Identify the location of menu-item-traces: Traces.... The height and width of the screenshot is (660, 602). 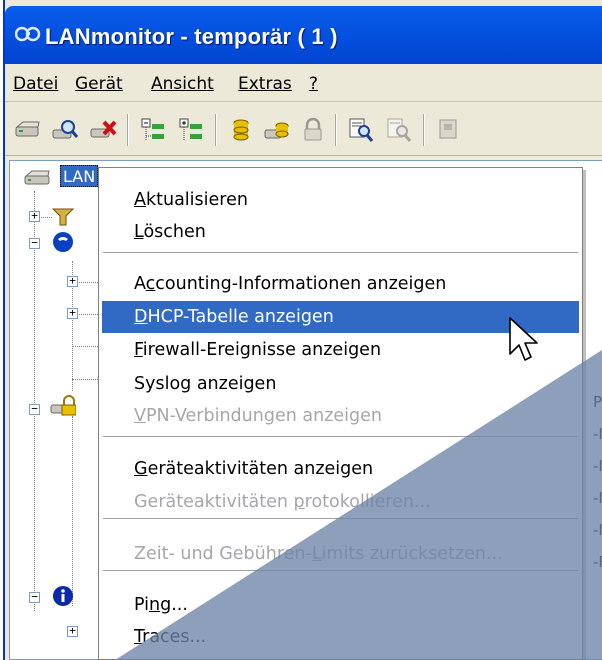
(340, 637).